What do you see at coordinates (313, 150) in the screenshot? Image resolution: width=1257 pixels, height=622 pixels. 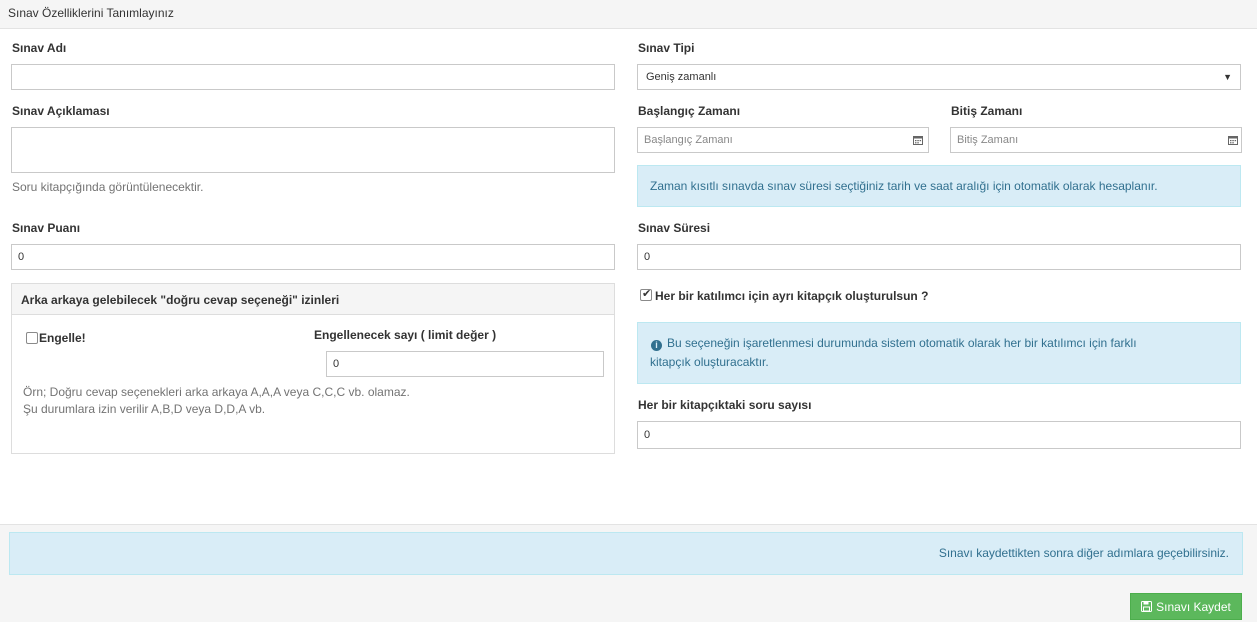 I see `exam-description-textarea` at bounding box center [313, 150].